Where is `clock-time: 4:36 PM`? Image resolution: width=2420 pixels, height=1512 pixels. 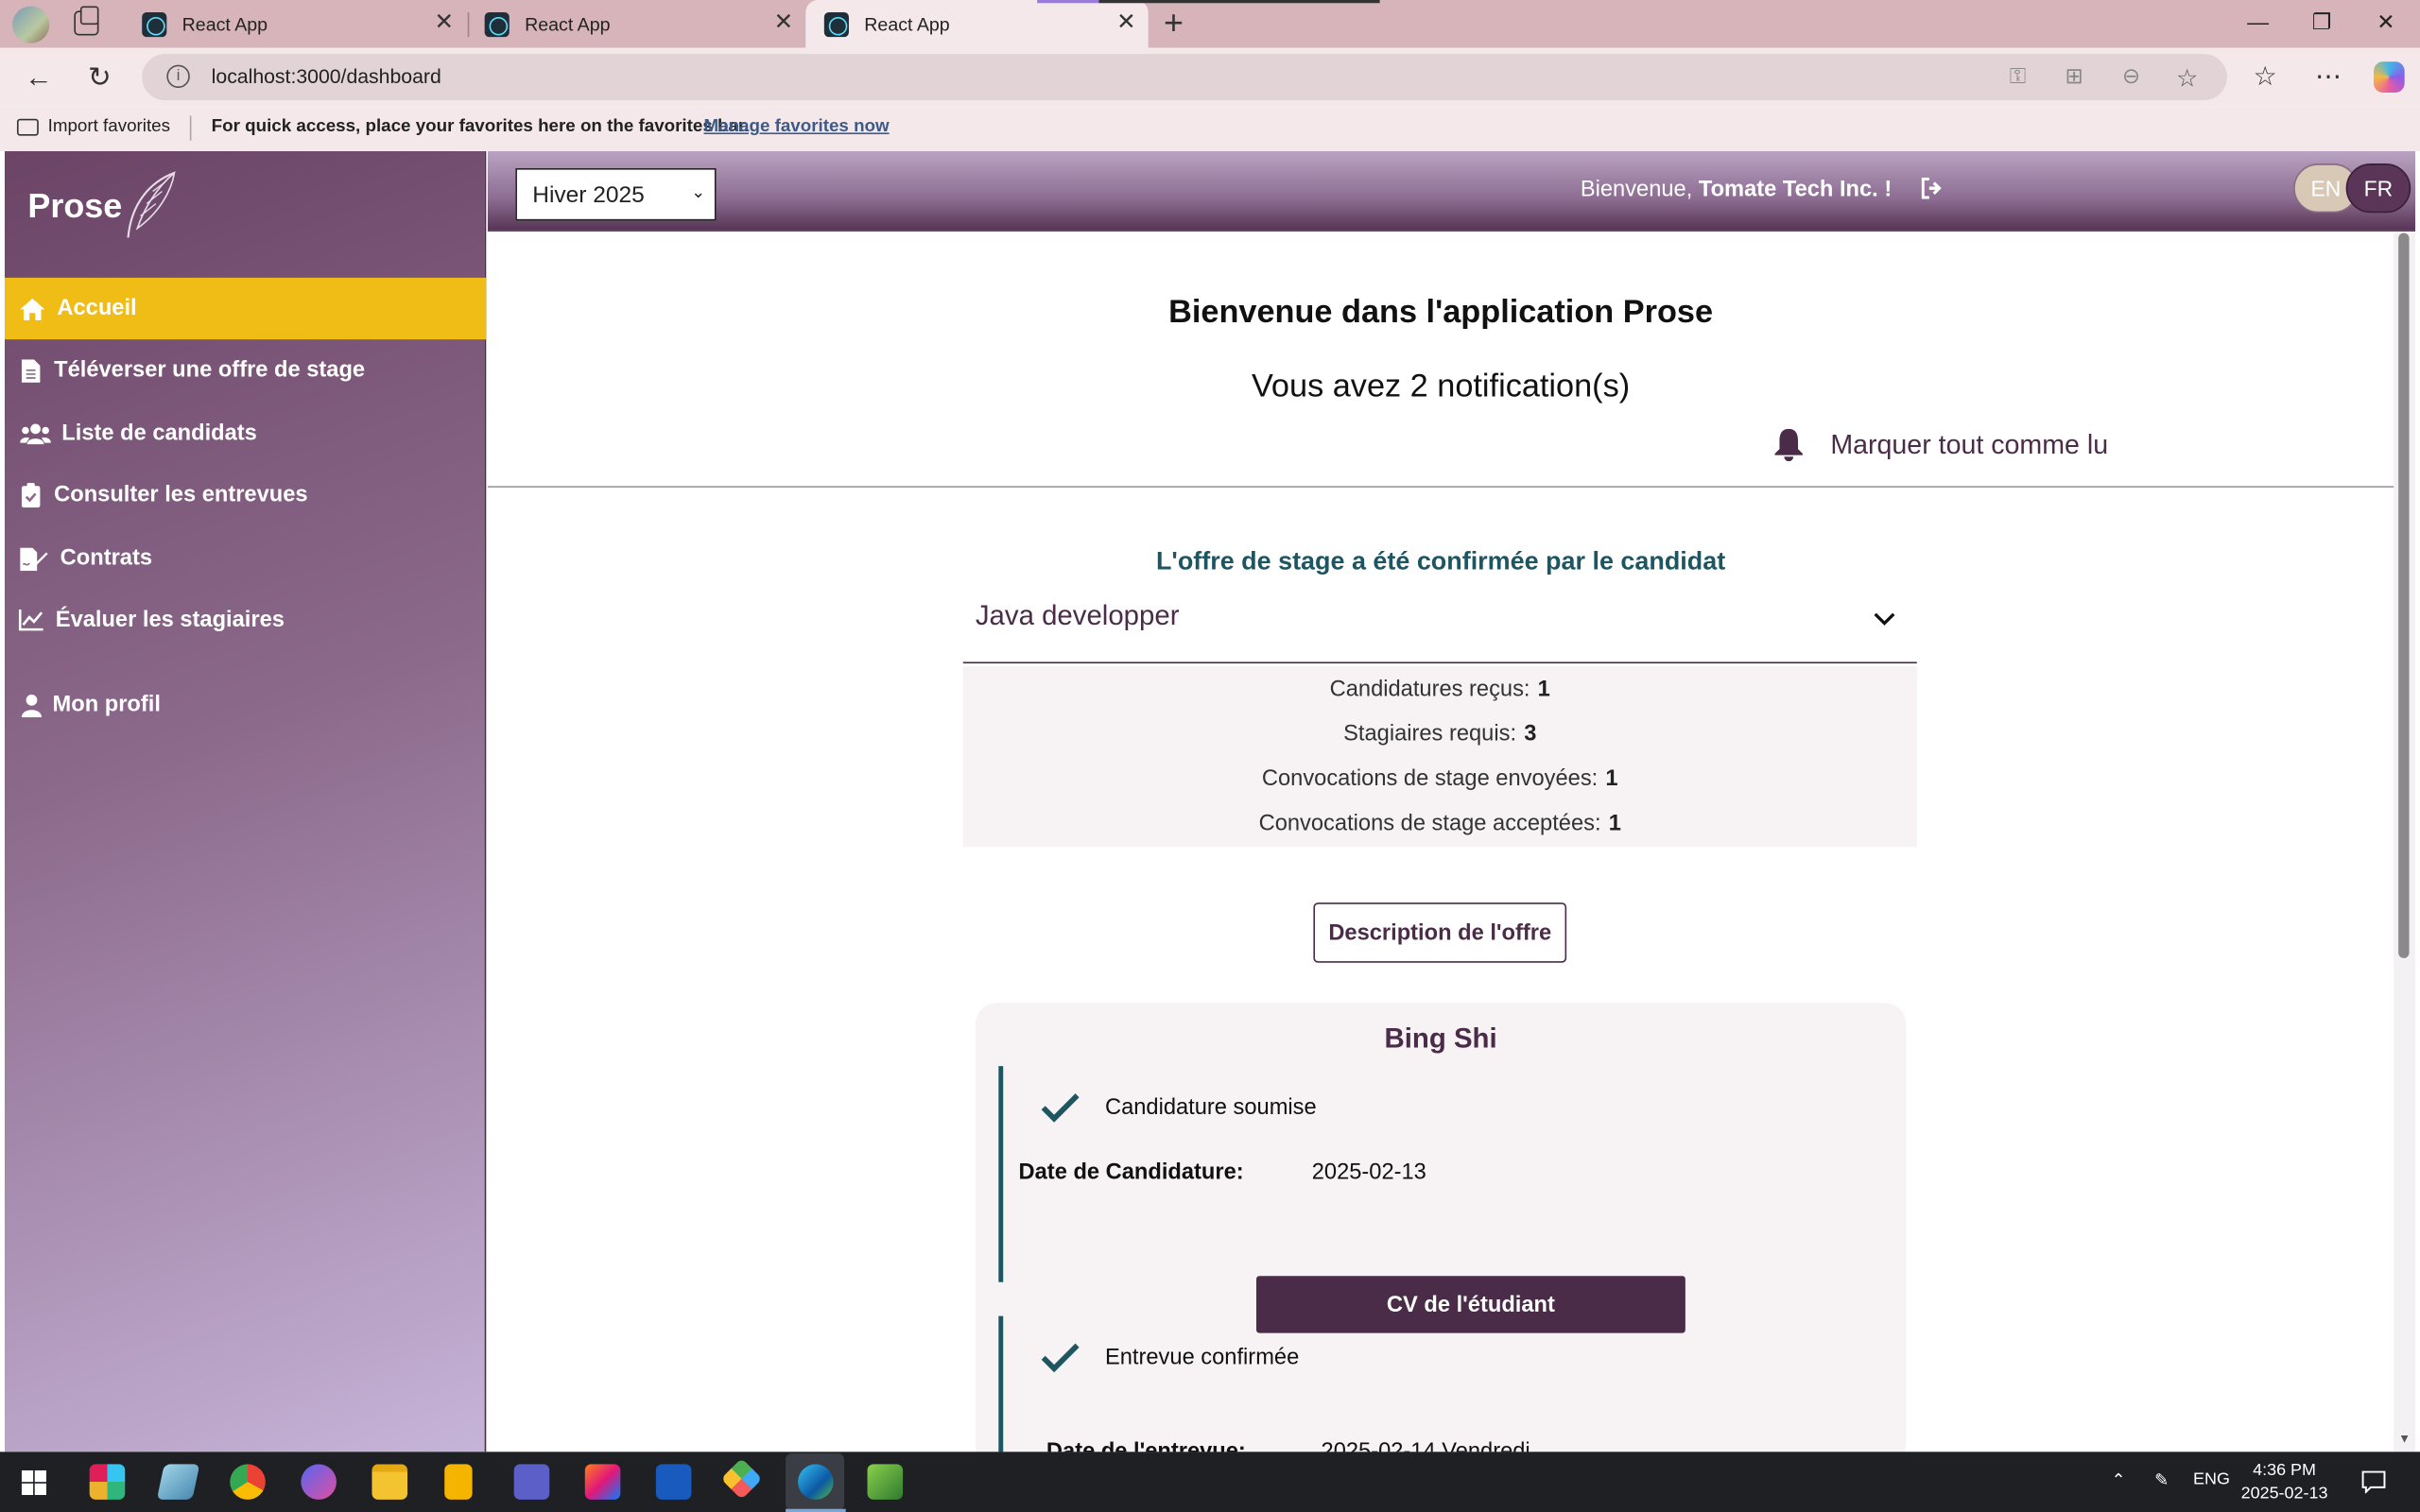 clock-time: 4:36 PM is located at coordinates (2284, 1470).